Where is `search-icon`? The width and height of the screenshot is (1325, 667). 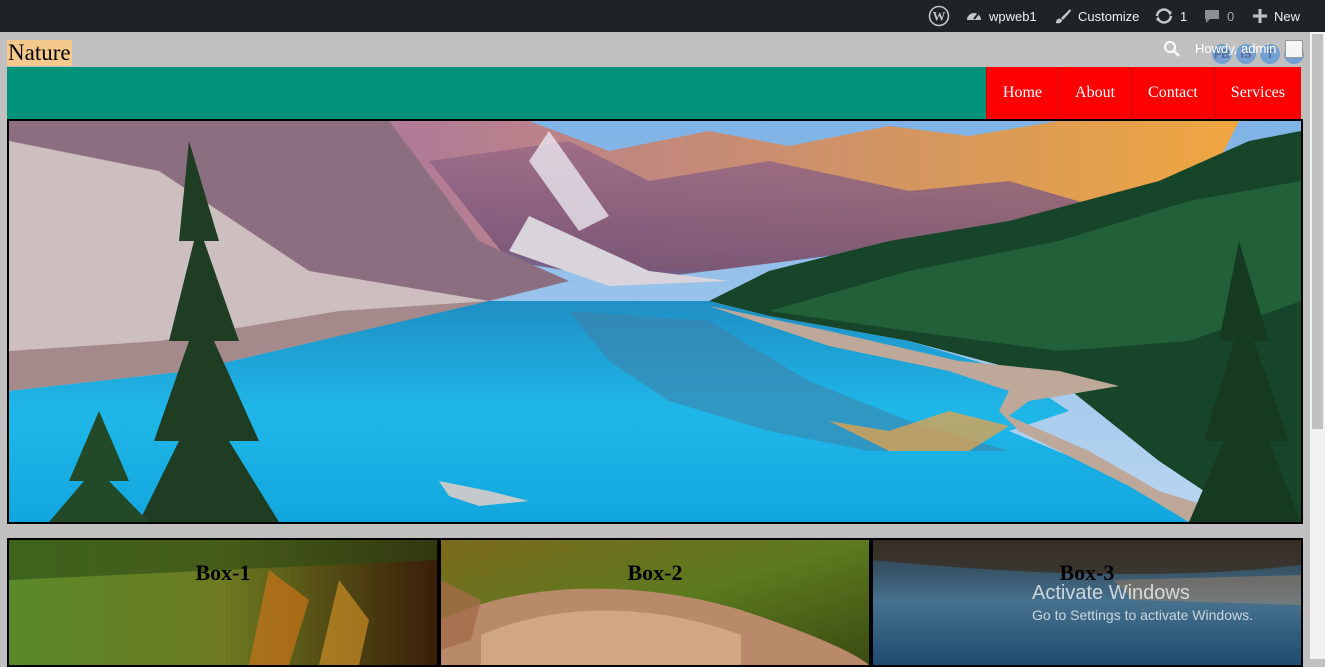
search-icon is located at coordinates (1172, 51).